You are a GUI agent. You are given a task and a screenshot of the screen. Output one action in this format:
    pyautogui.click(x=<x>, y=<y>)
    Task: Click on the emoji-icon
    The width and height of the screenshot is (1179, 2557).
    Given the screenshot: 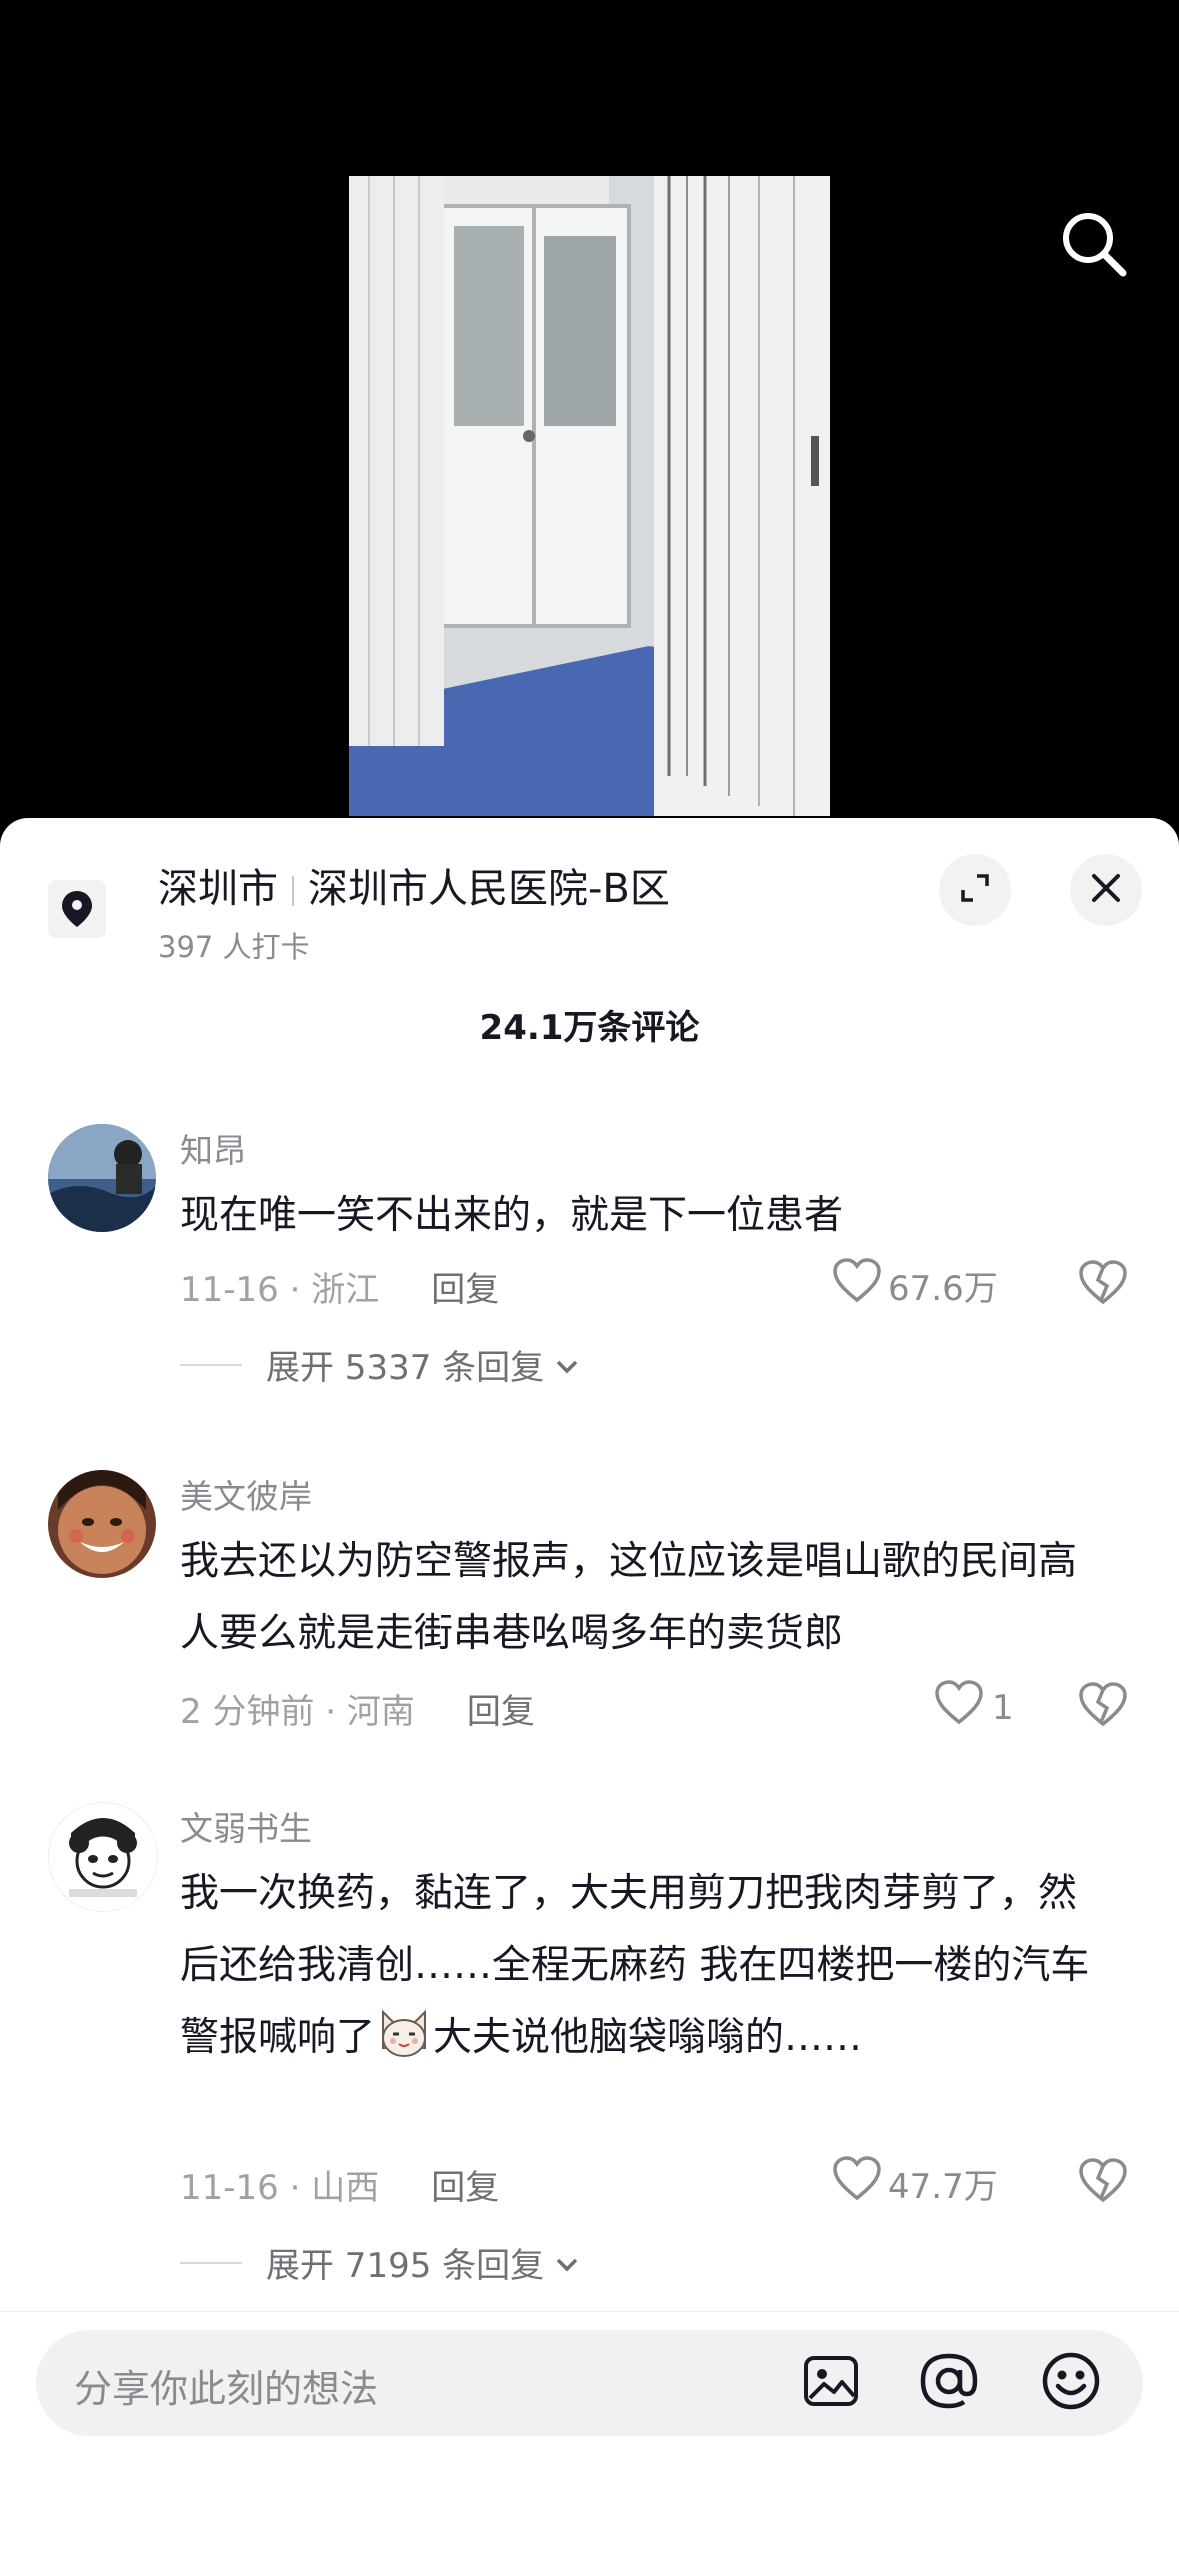 What is the action you would take?
    pyautogui.click(x=1071, y=2383)
    